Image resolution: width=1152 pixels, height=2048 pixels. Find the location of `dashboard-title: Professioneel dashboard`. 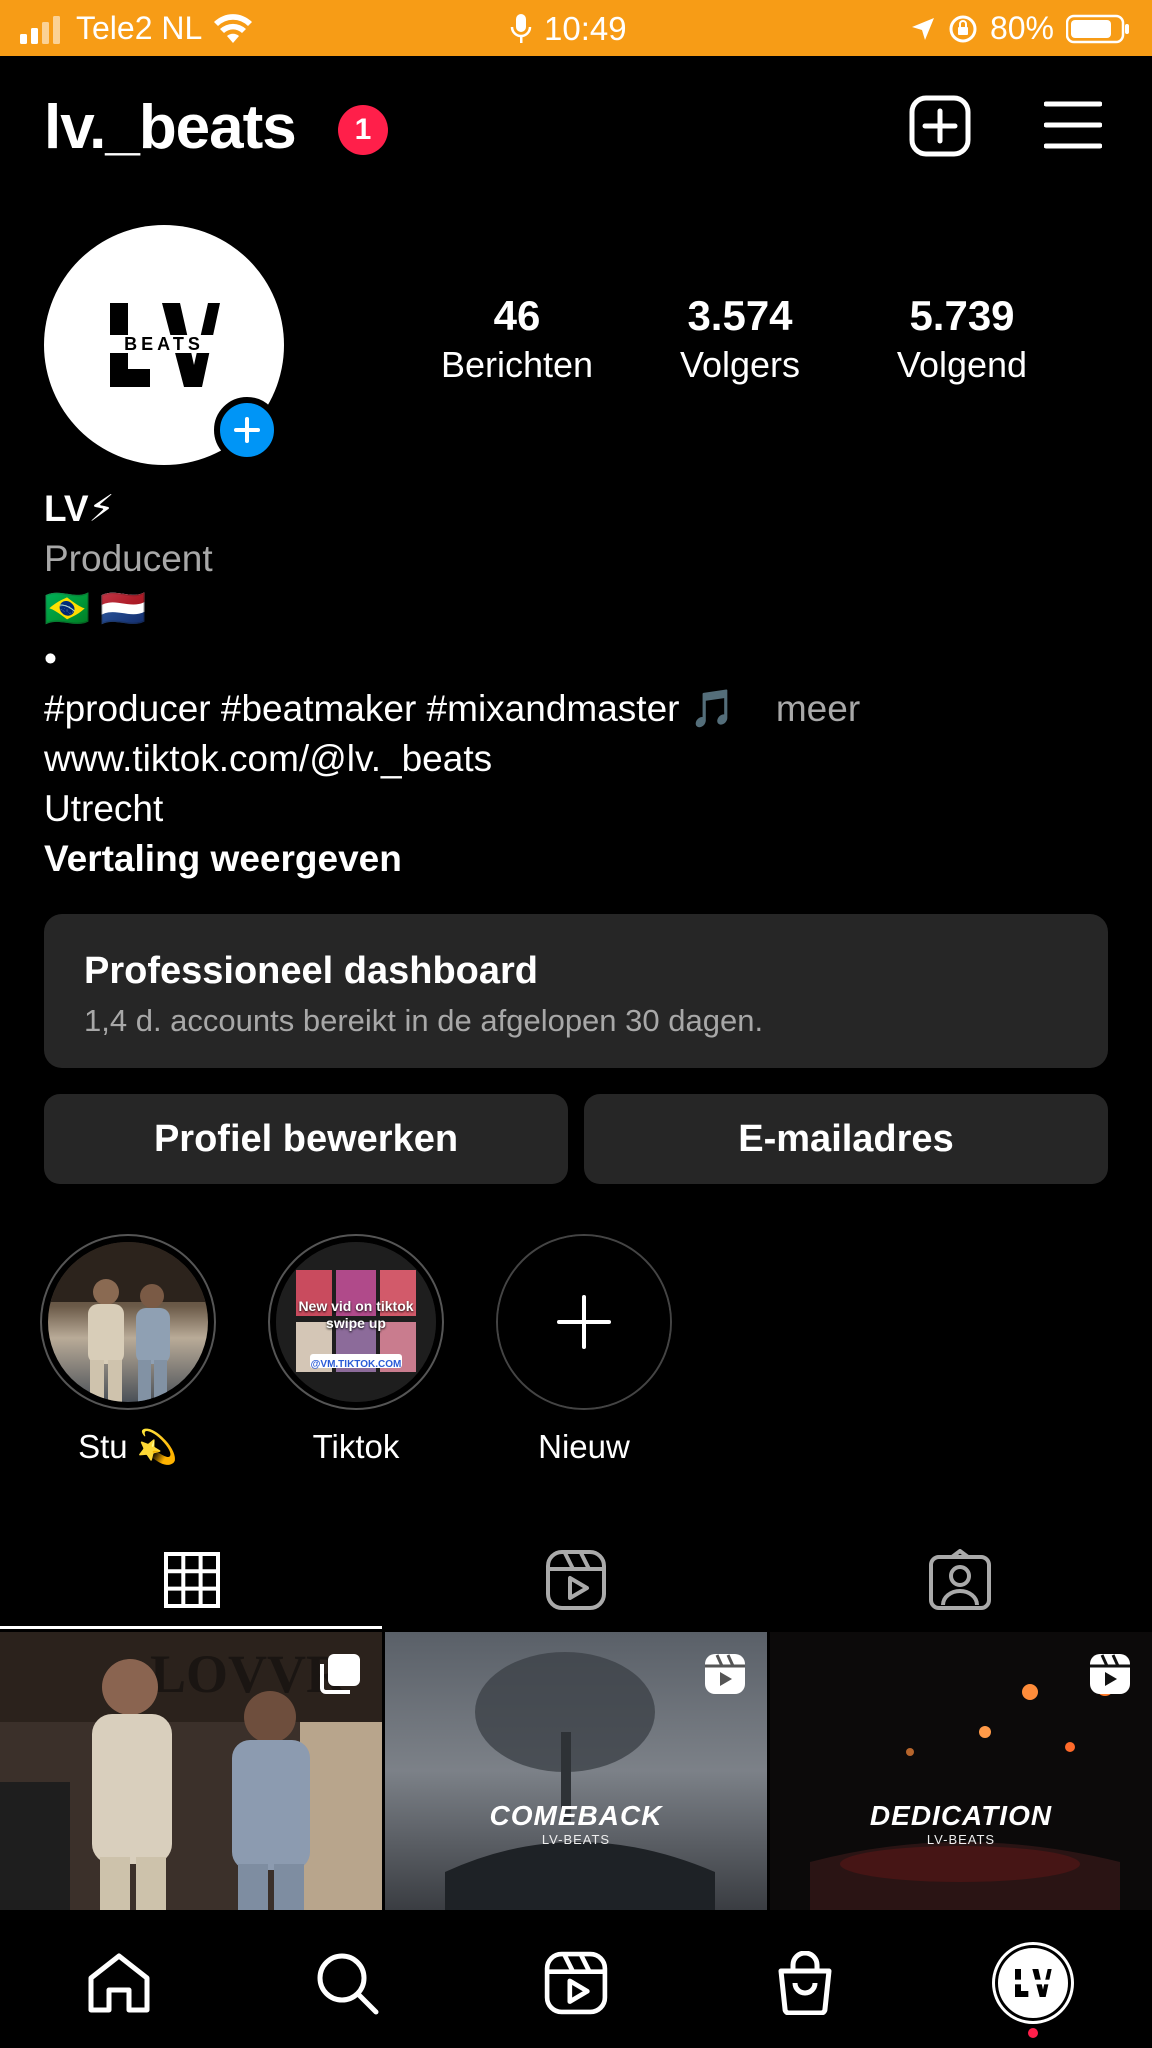

dashboard-title: Professioneel dashboard is located at coordinates (311, 971).